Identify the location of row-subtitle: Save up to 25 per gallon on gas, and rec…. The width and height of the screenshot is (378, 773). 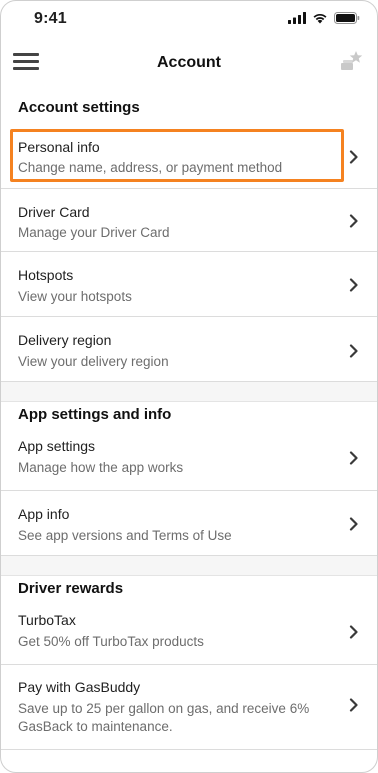
(164, 717).